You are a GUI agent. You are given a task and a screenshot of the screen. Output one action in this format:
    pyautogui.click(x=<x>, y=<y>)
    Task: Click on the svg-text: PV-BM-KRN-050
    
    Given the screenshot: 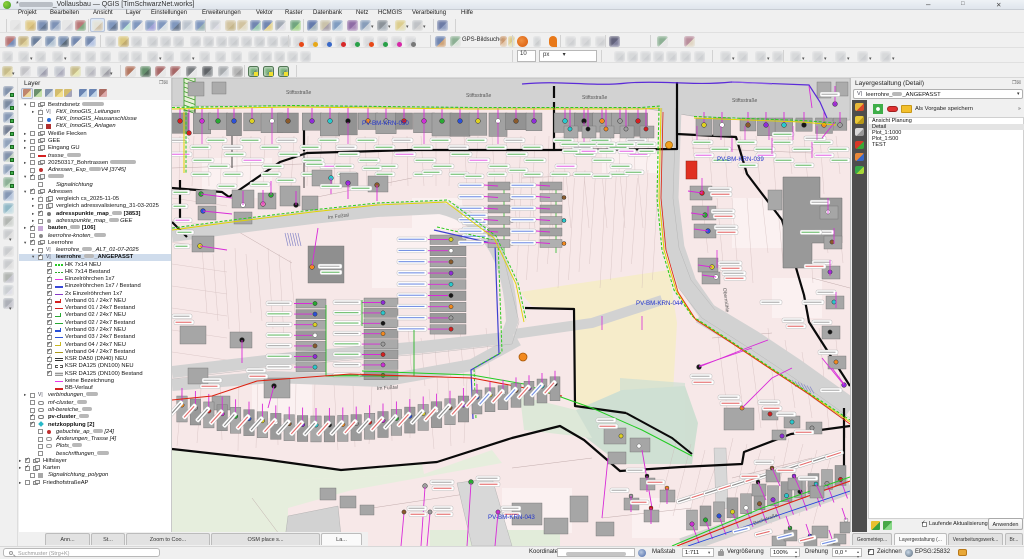 What is the action you would take?
    pyautogui.click(x=385, y=123)
    